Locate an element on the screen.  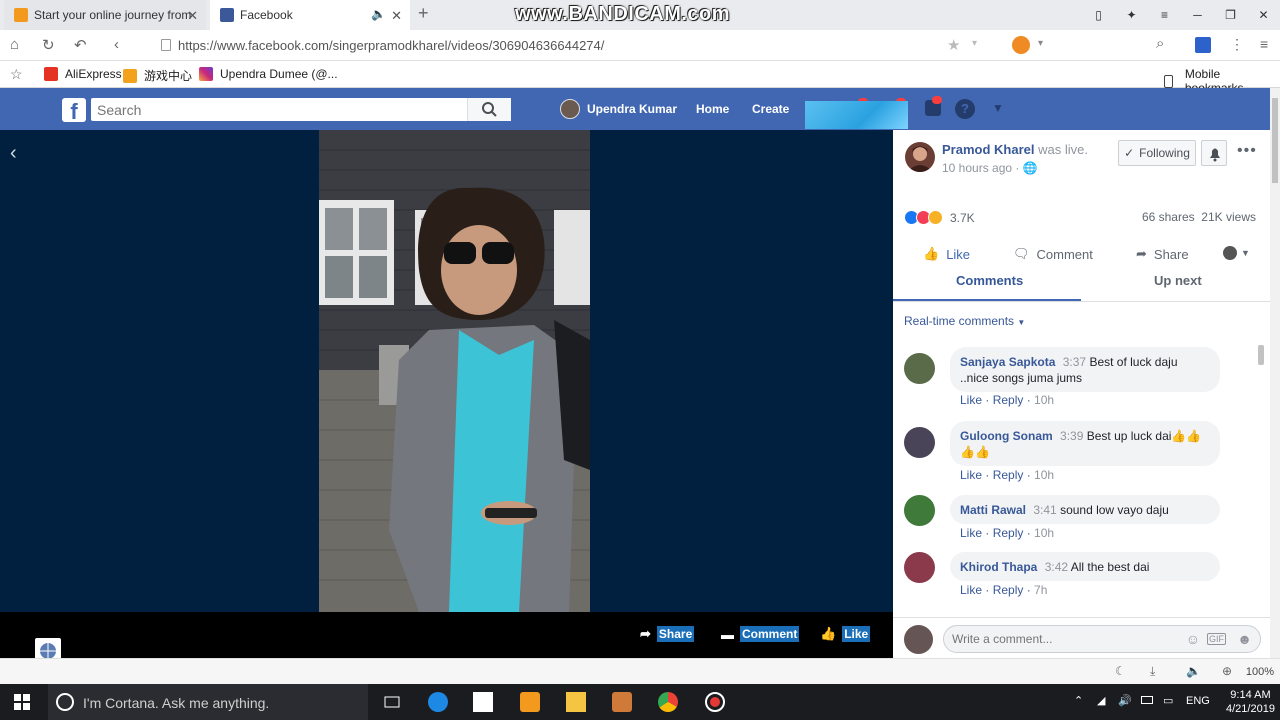
more-options-icon: ••• is located at coordinates (1247, 151).